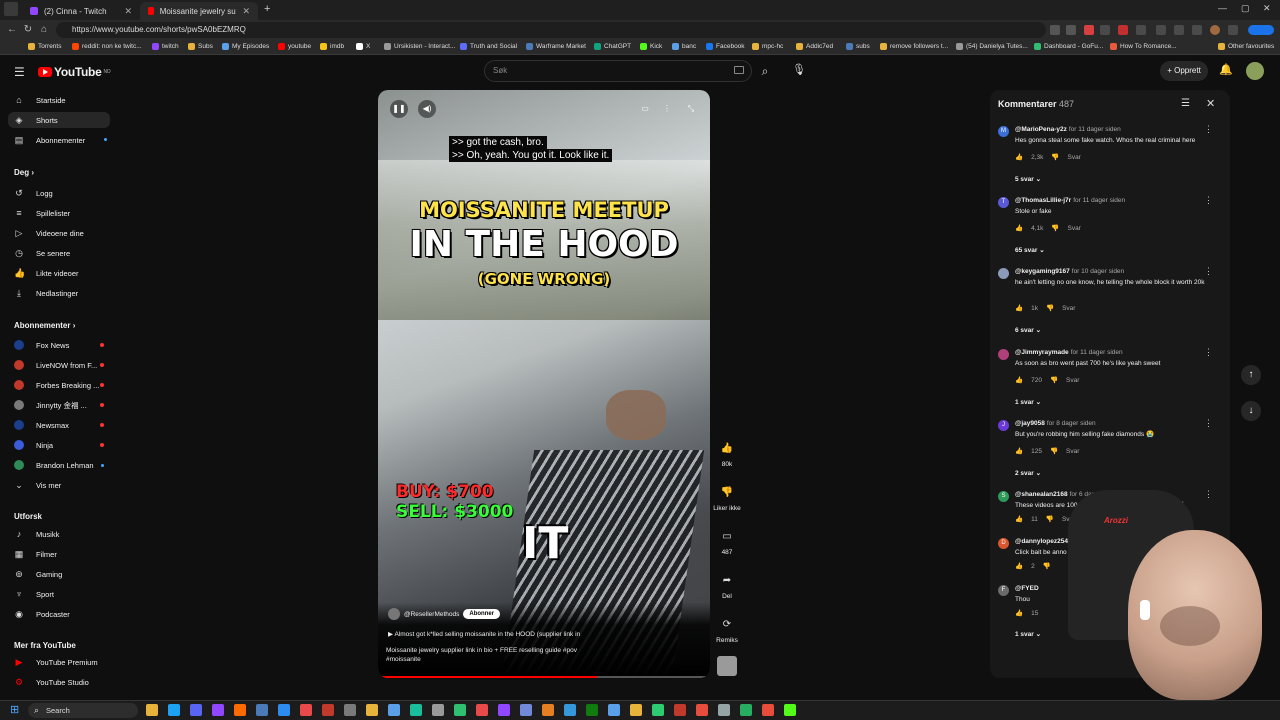 The width and height of the screenshot is (1280, 720). Describe the element at coordinates (44, 46) in the screenshot. I see `bookmark-item: Torrents` at that location.